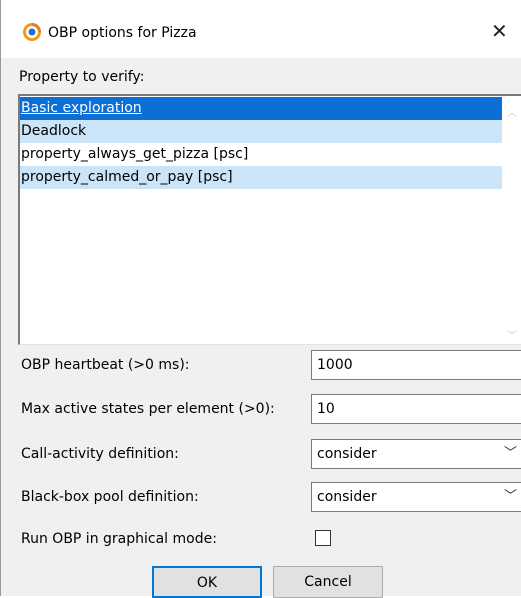 The image size is (521, 598). I want to click on graphical-mode-checkbox, so click(323, 538).